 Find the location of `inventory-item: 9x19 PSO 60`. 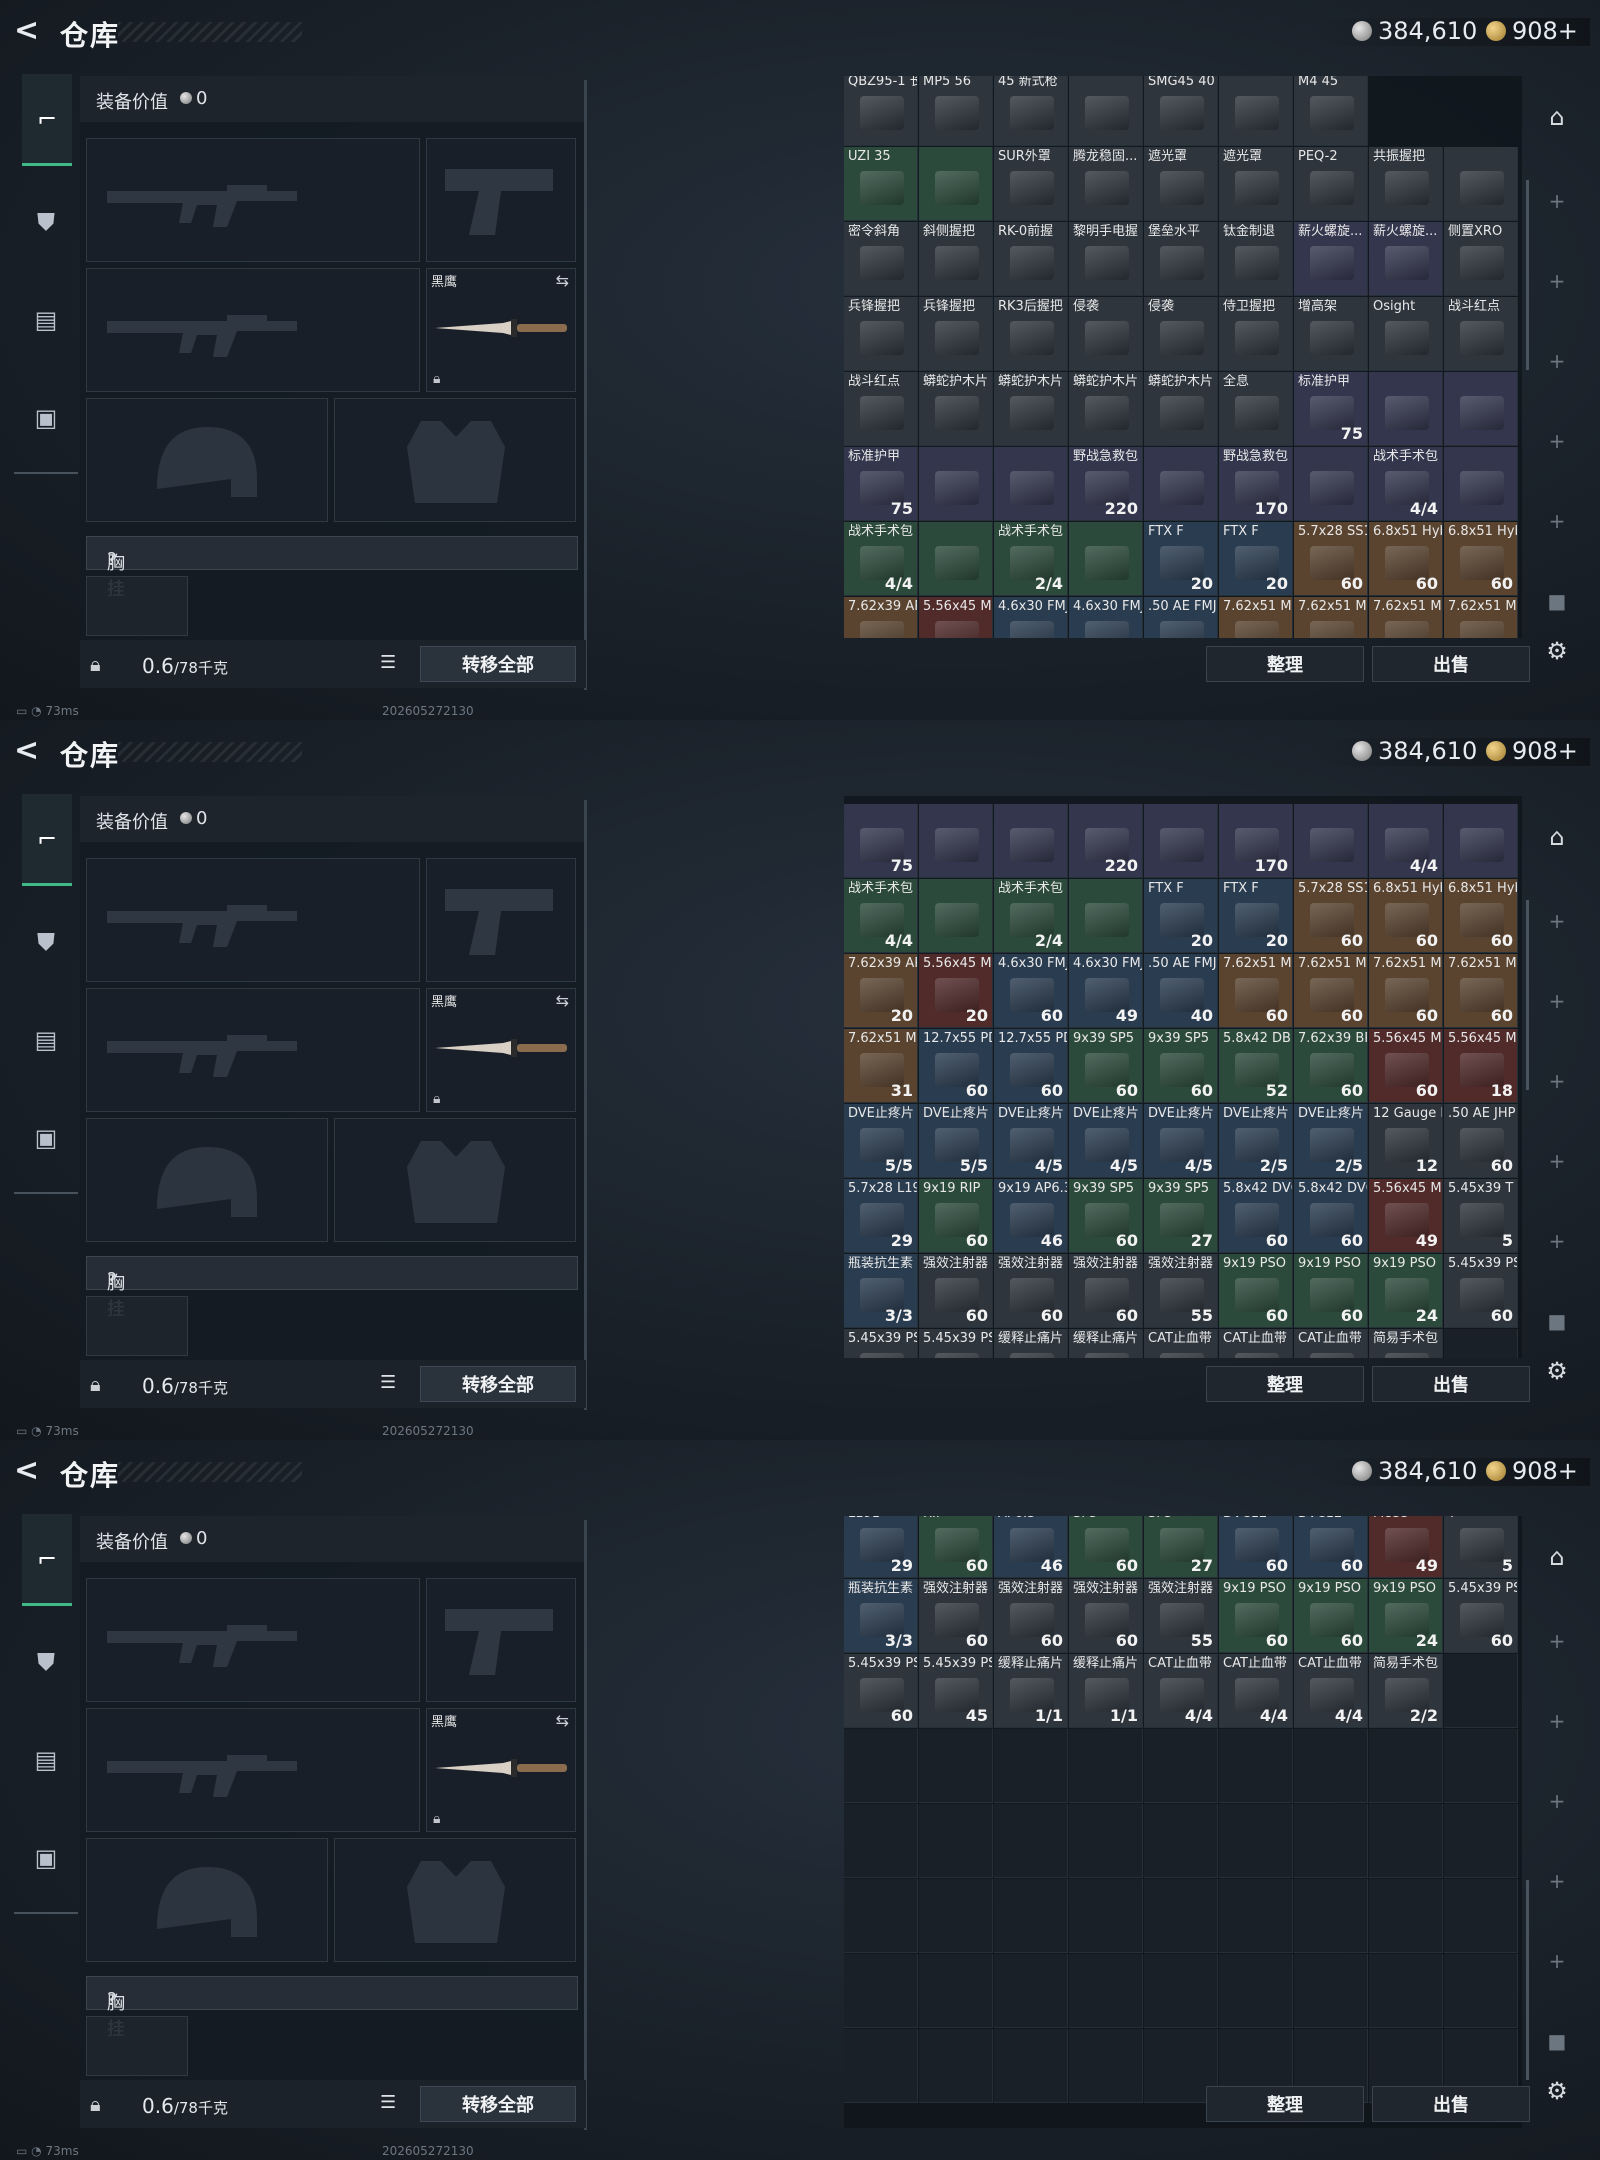

inventory-item: 9x19 PSO 60 is located at coordinates (1256, 1291).